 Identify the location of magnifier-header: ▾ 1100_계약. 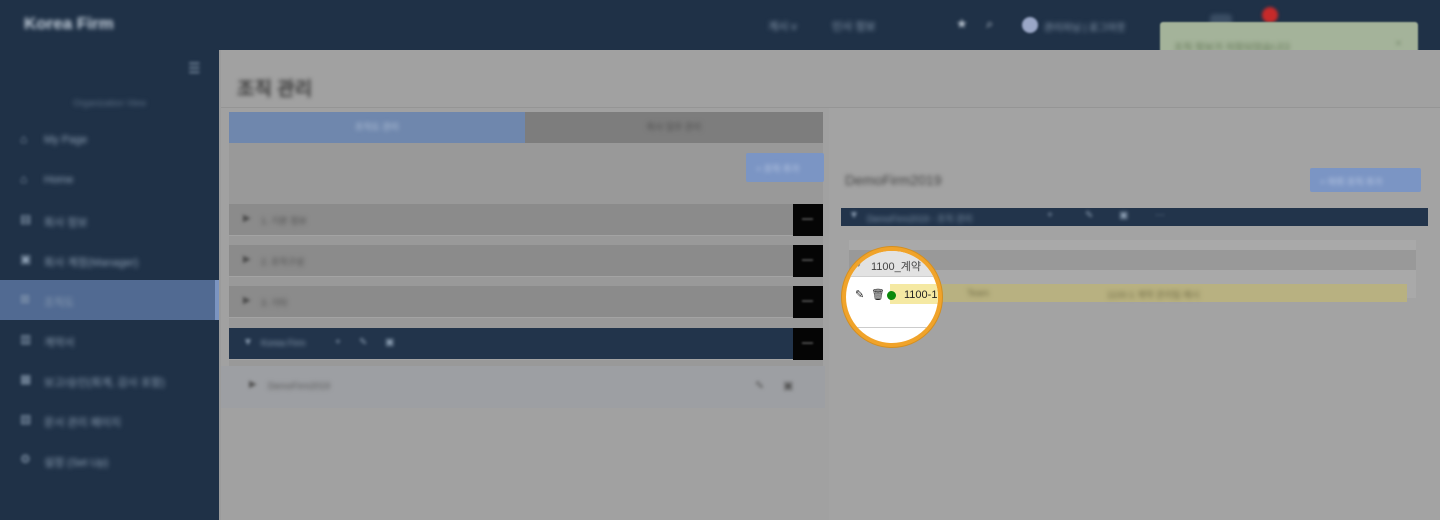
(892, 264).